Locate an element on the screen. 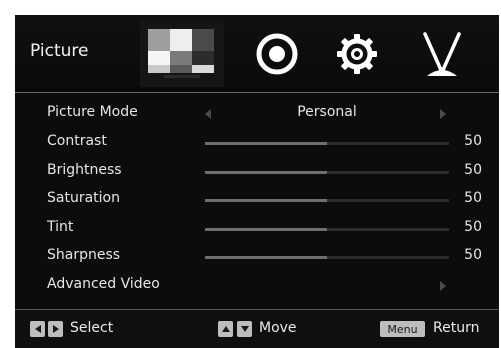 The height and width of the screenshot is (348, 501). select-hint: Select is located at coordinates (92, 328).